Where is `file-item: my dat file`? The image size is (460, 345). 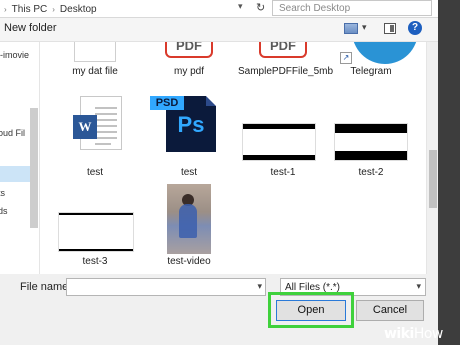 file-item: my dat file is located at coordinates (95, 64).